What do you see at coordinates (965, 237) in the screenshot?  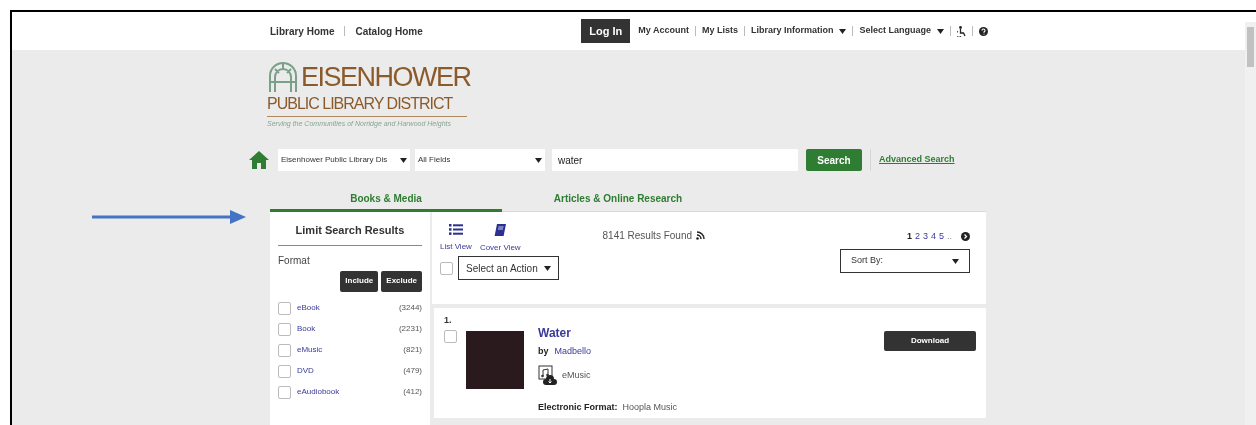 I see `next-page-icon` at bounding box center [965, 237].